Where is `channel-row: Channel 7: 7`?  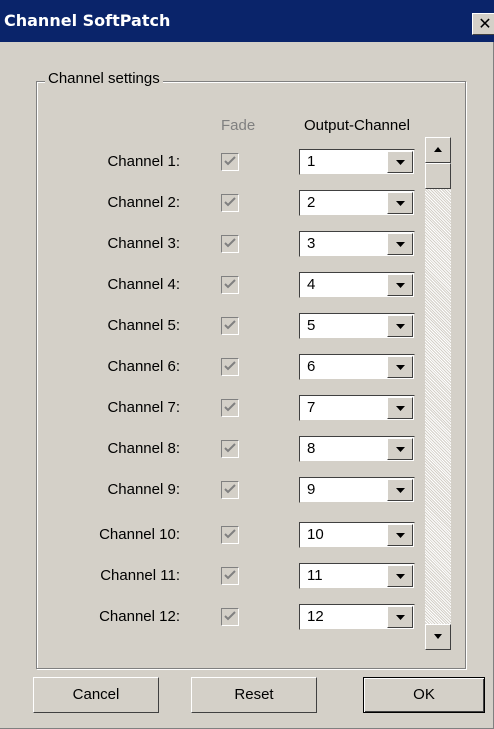 channel-row: Channel 7: 7 is located at coordinates (247, 408).